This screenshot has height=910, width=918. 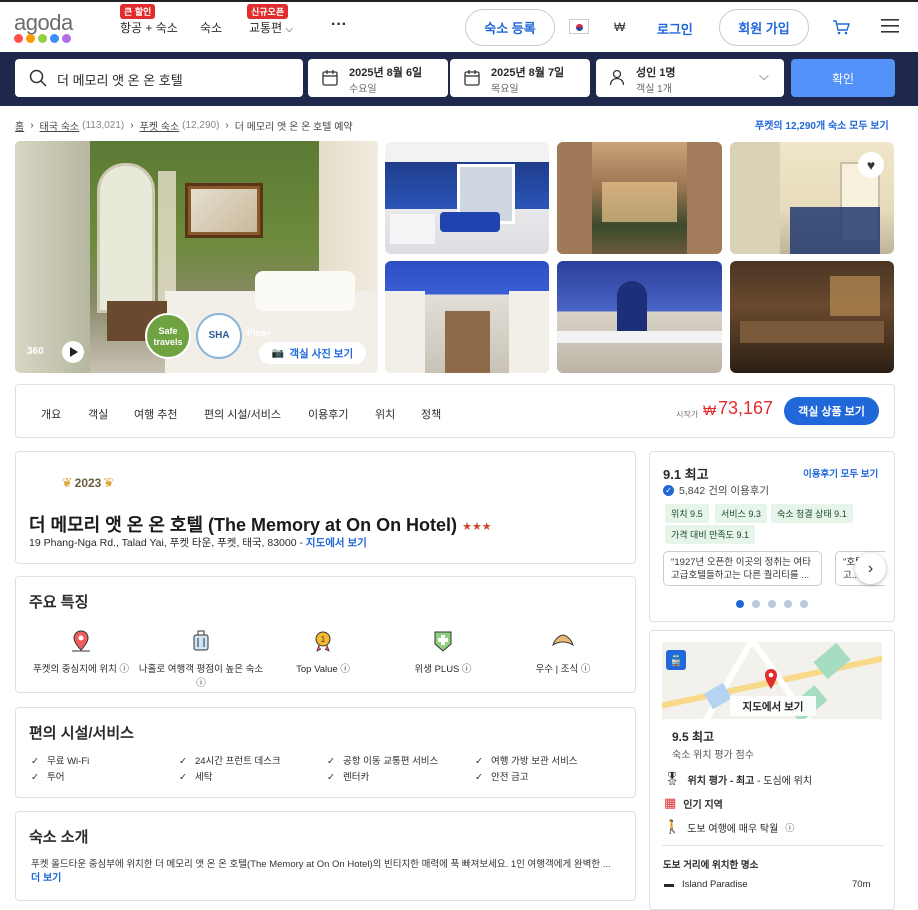 I want to click on about-title: 숙소 소개, so click(x=59, y=837).